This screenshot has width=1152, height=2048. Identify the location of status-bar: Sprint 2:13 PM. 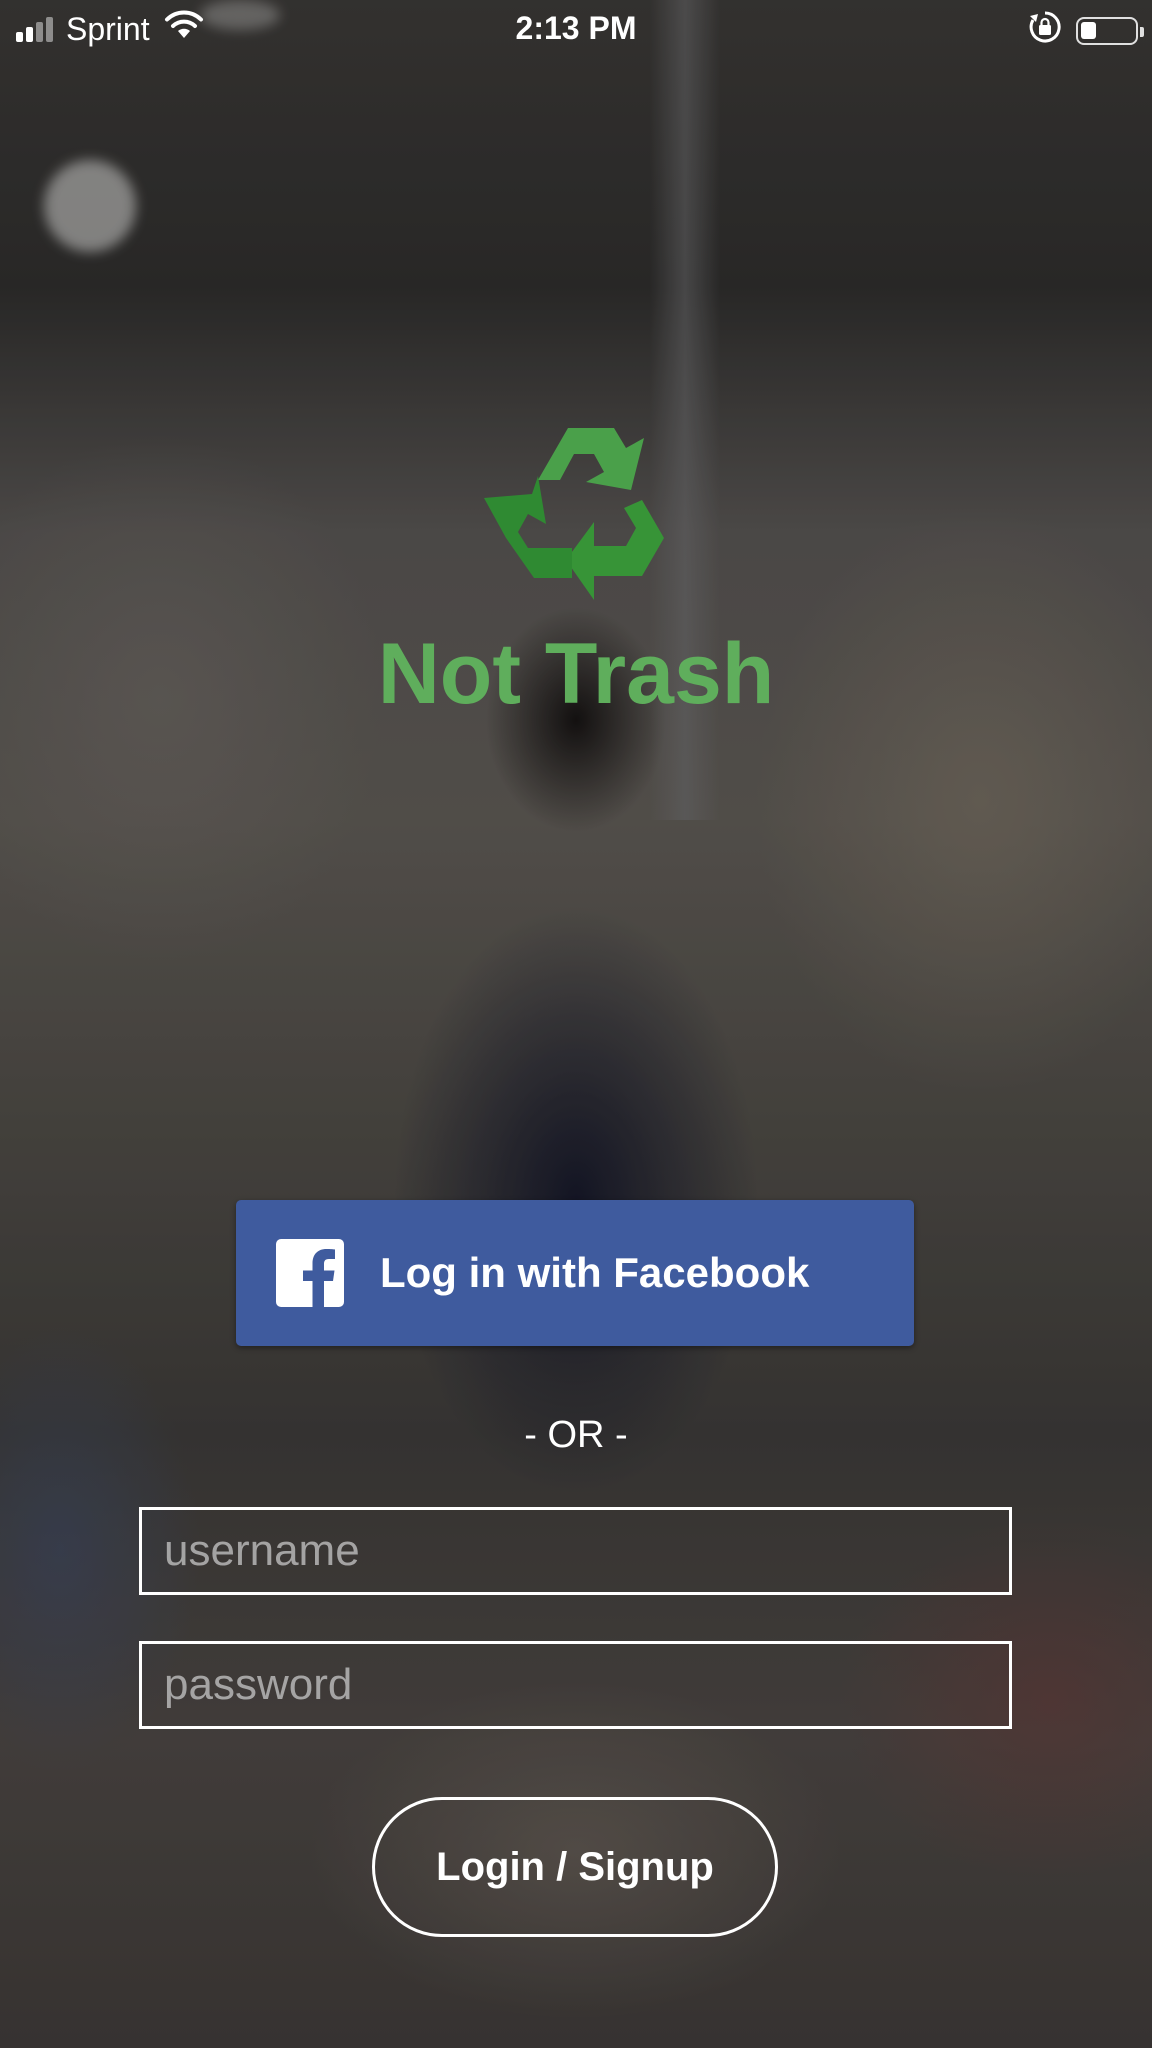
(576, 29).